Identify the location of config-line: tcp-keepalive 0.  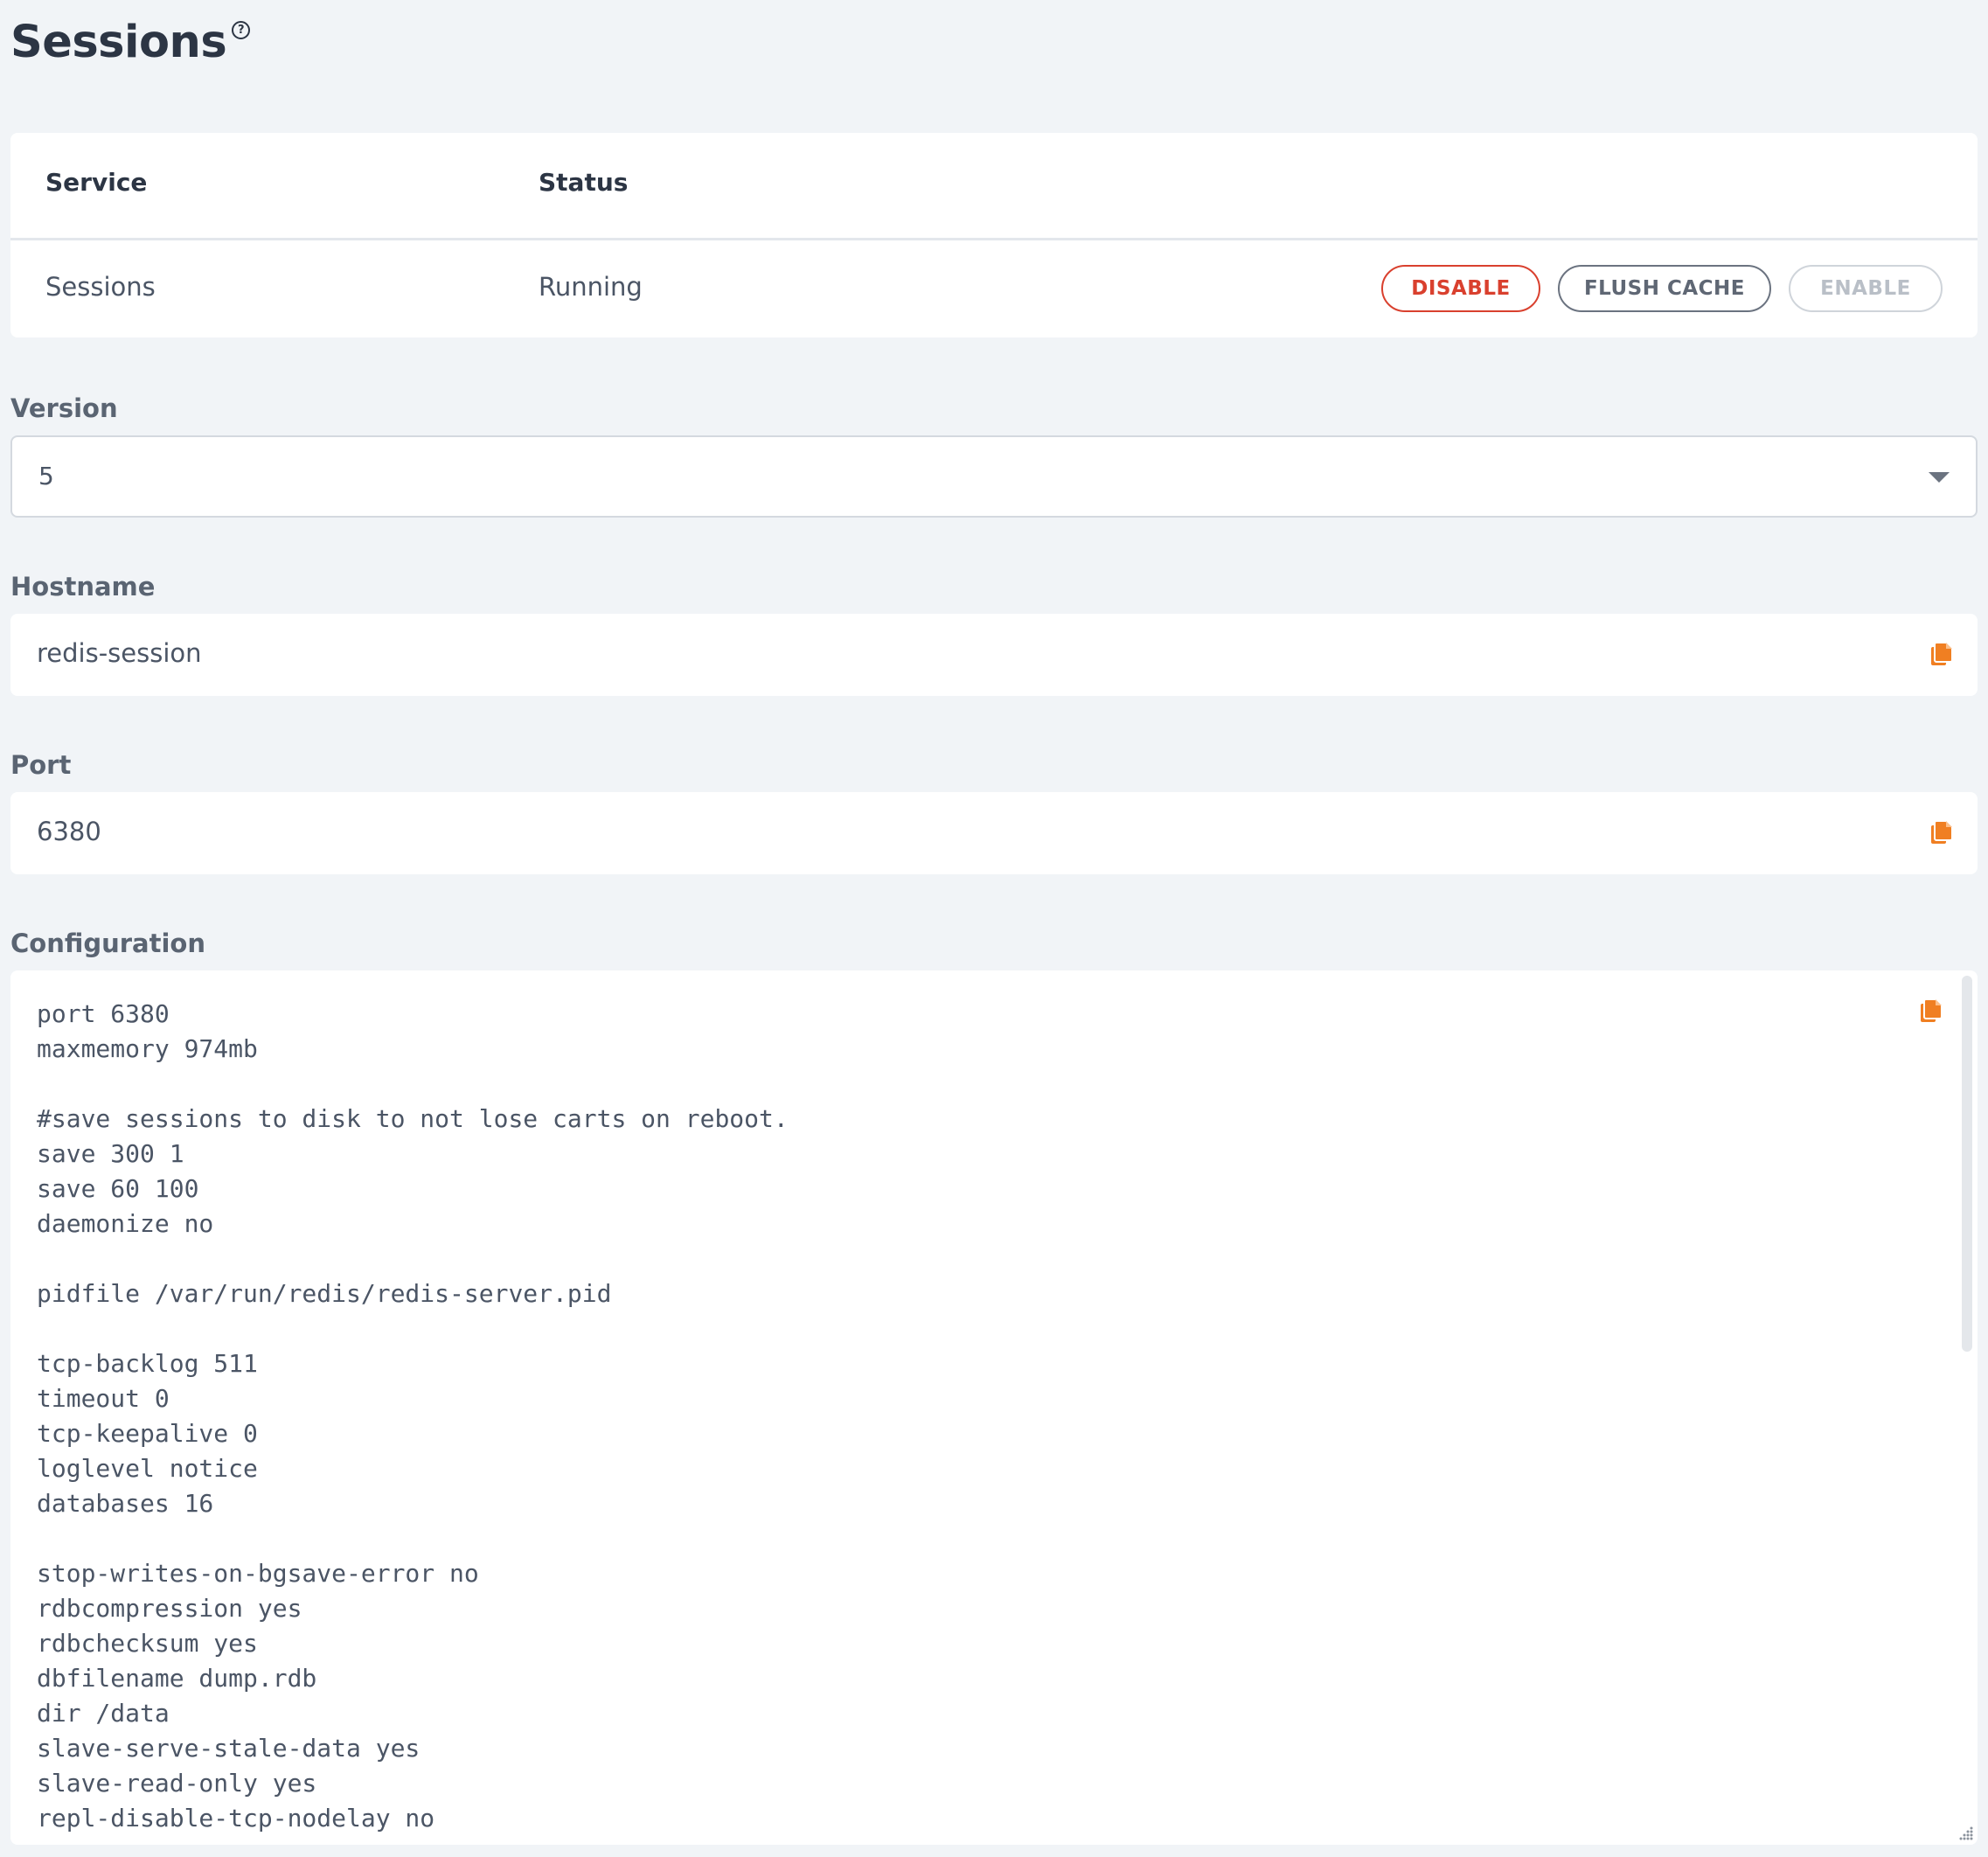
(147, 1433).